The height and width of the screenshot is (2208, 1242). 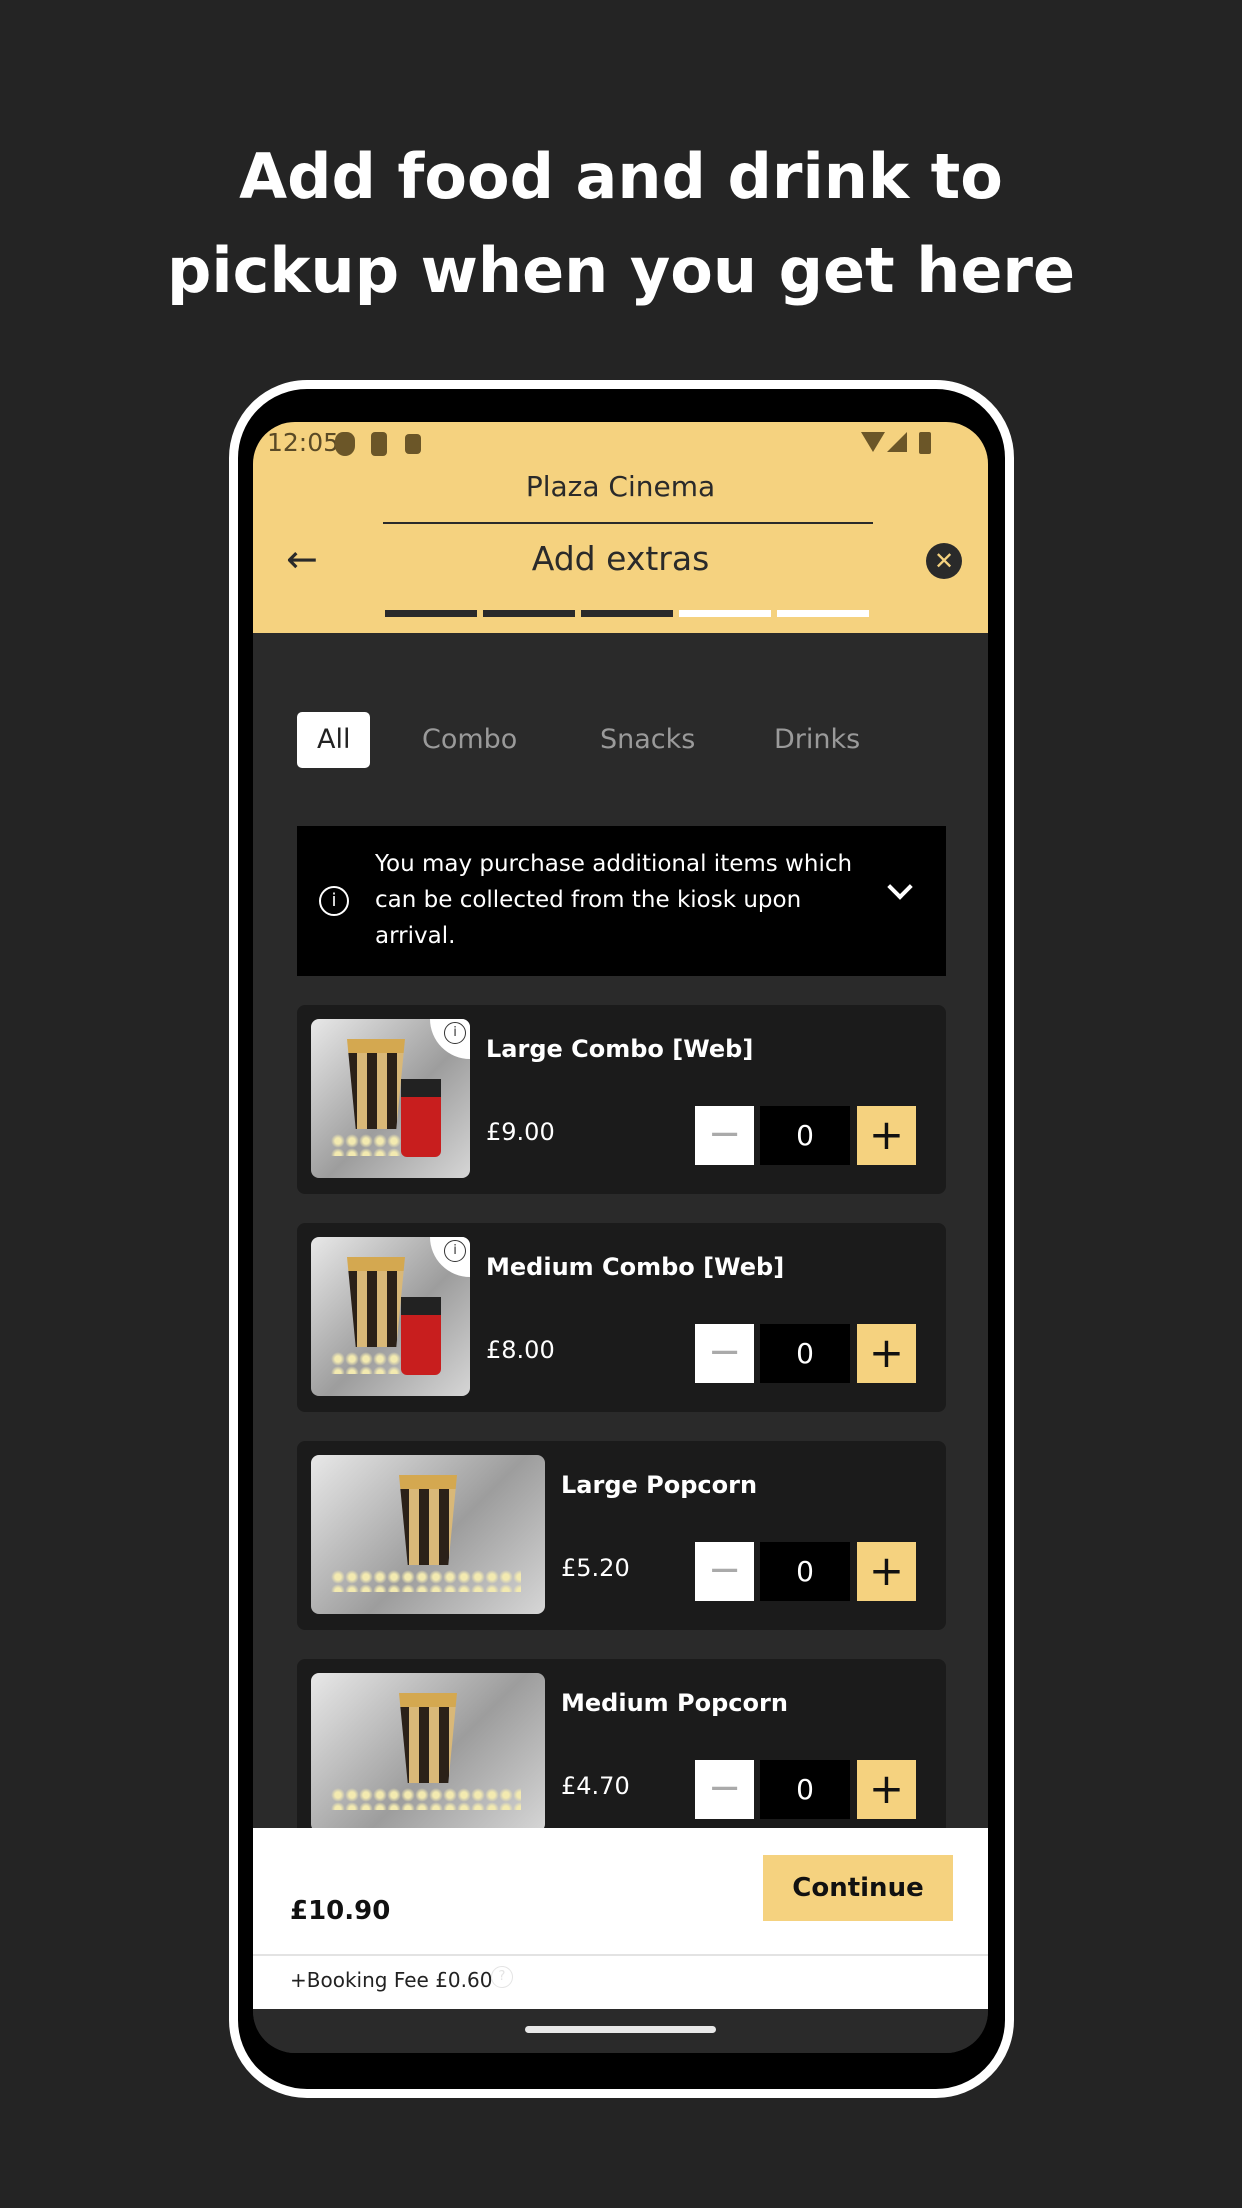 What do you see at coordinates (520, 1350) in the screenshot?
I see `item-price: £8.00` at bounding box center [520, 1350].